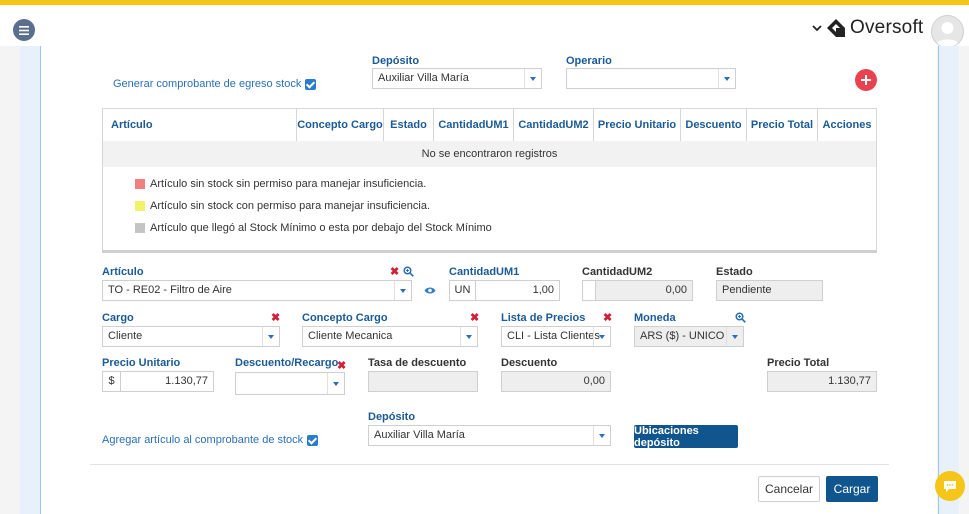 This screenshot has height=514, width=969. Describe the element at coordinates (740, 317) in the screenshot. I see `search-moneda-icon` at that location.